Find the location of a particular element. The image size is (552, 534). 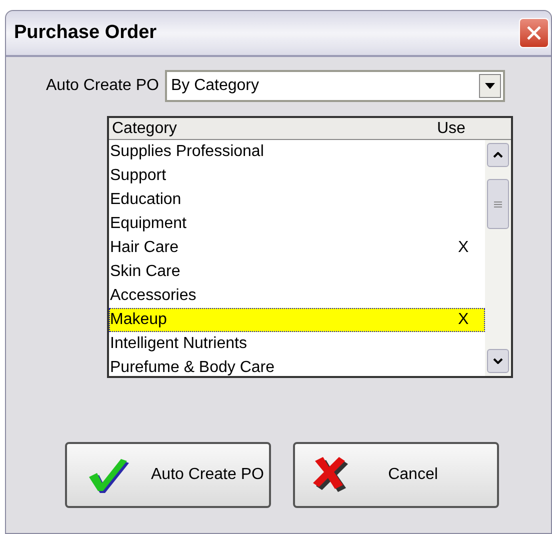

category-name: Makeup is located at coordinates (139, 320).